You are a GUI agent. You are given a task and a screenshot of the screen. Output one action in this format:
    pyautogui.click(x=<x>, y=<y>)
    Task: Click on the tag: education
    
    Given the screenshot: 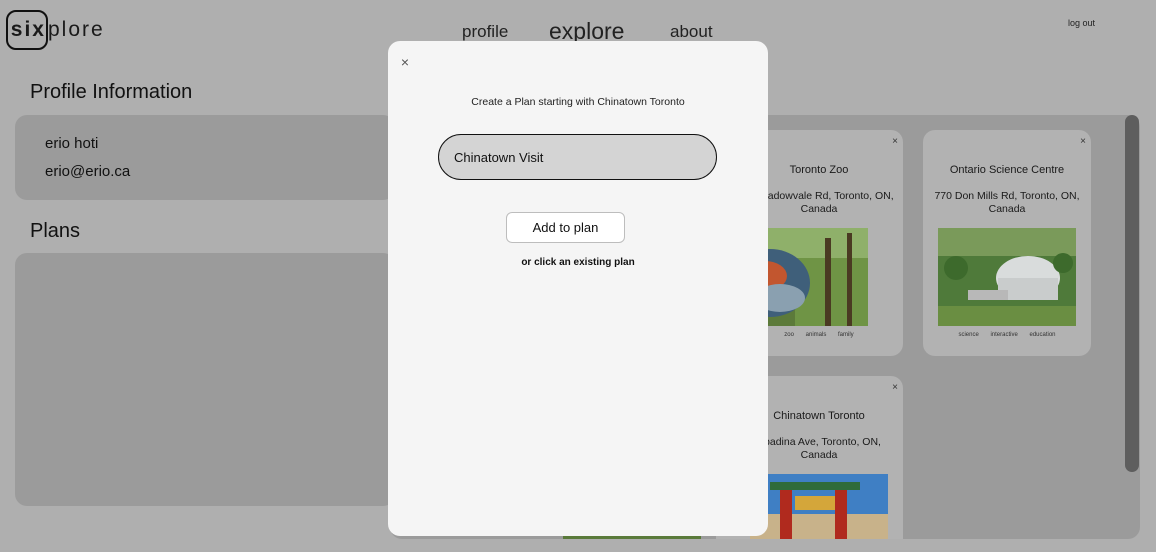 What is the action you would take?
    pyautogui.click(x=1042, y=335)
    